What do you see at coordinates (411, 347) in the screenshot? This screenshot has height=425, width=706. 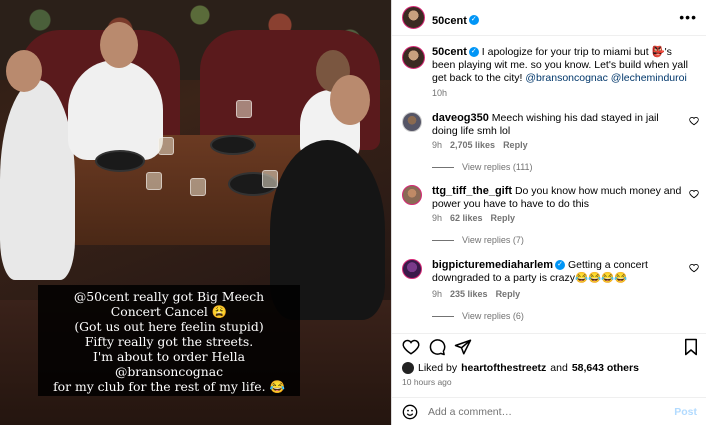 I see `like-heart-icon` at bounding box center [411, 347].